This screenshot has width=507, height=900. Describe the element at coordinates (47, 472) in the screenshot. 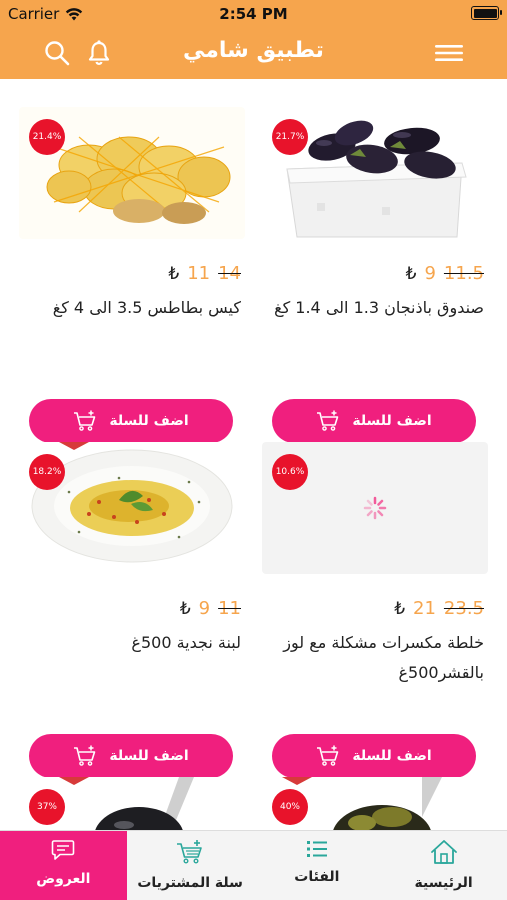

I see `discount-badge: 18.2%` at that location.